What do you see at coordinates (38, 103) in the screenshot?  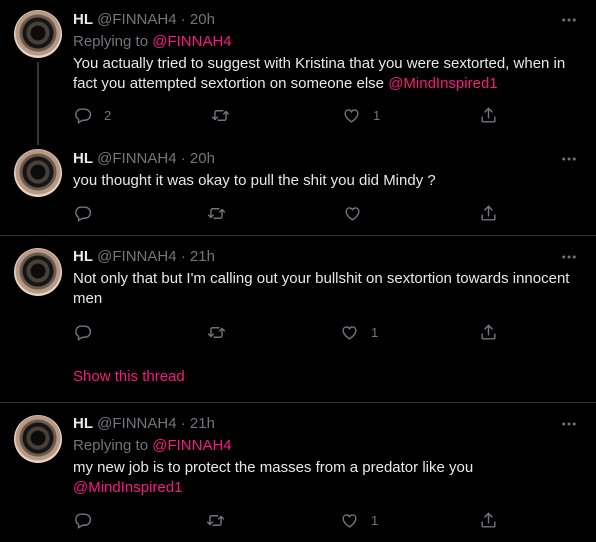 I see `thread-line` at bounding box center [38, 103].